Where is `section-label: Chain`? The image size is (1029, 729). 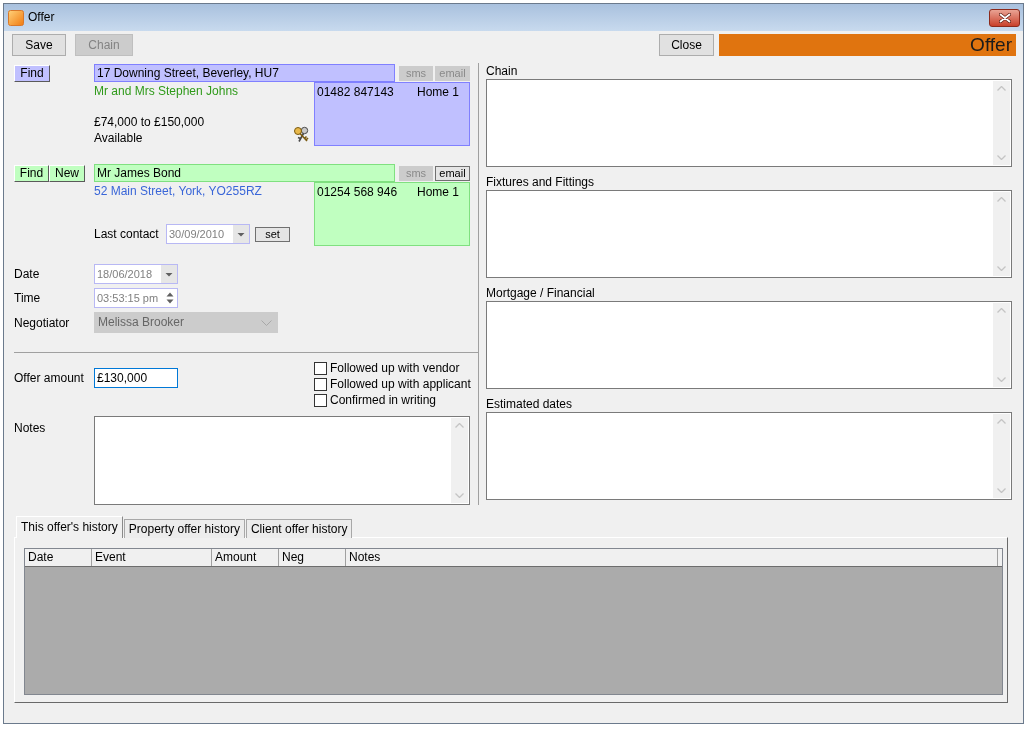 section-label: Chain is located at coordinates (502, 71).